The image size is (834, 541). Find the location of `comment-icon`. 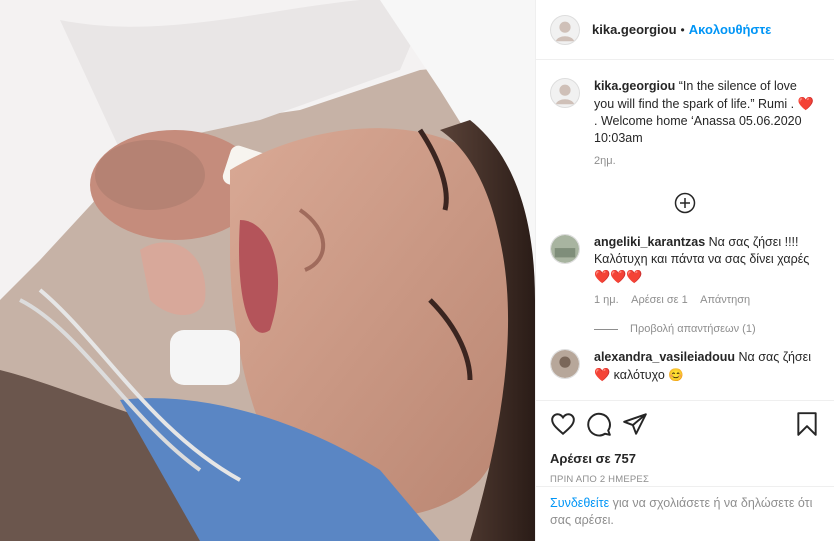

comment-icon is located at coordinates (599, 424).